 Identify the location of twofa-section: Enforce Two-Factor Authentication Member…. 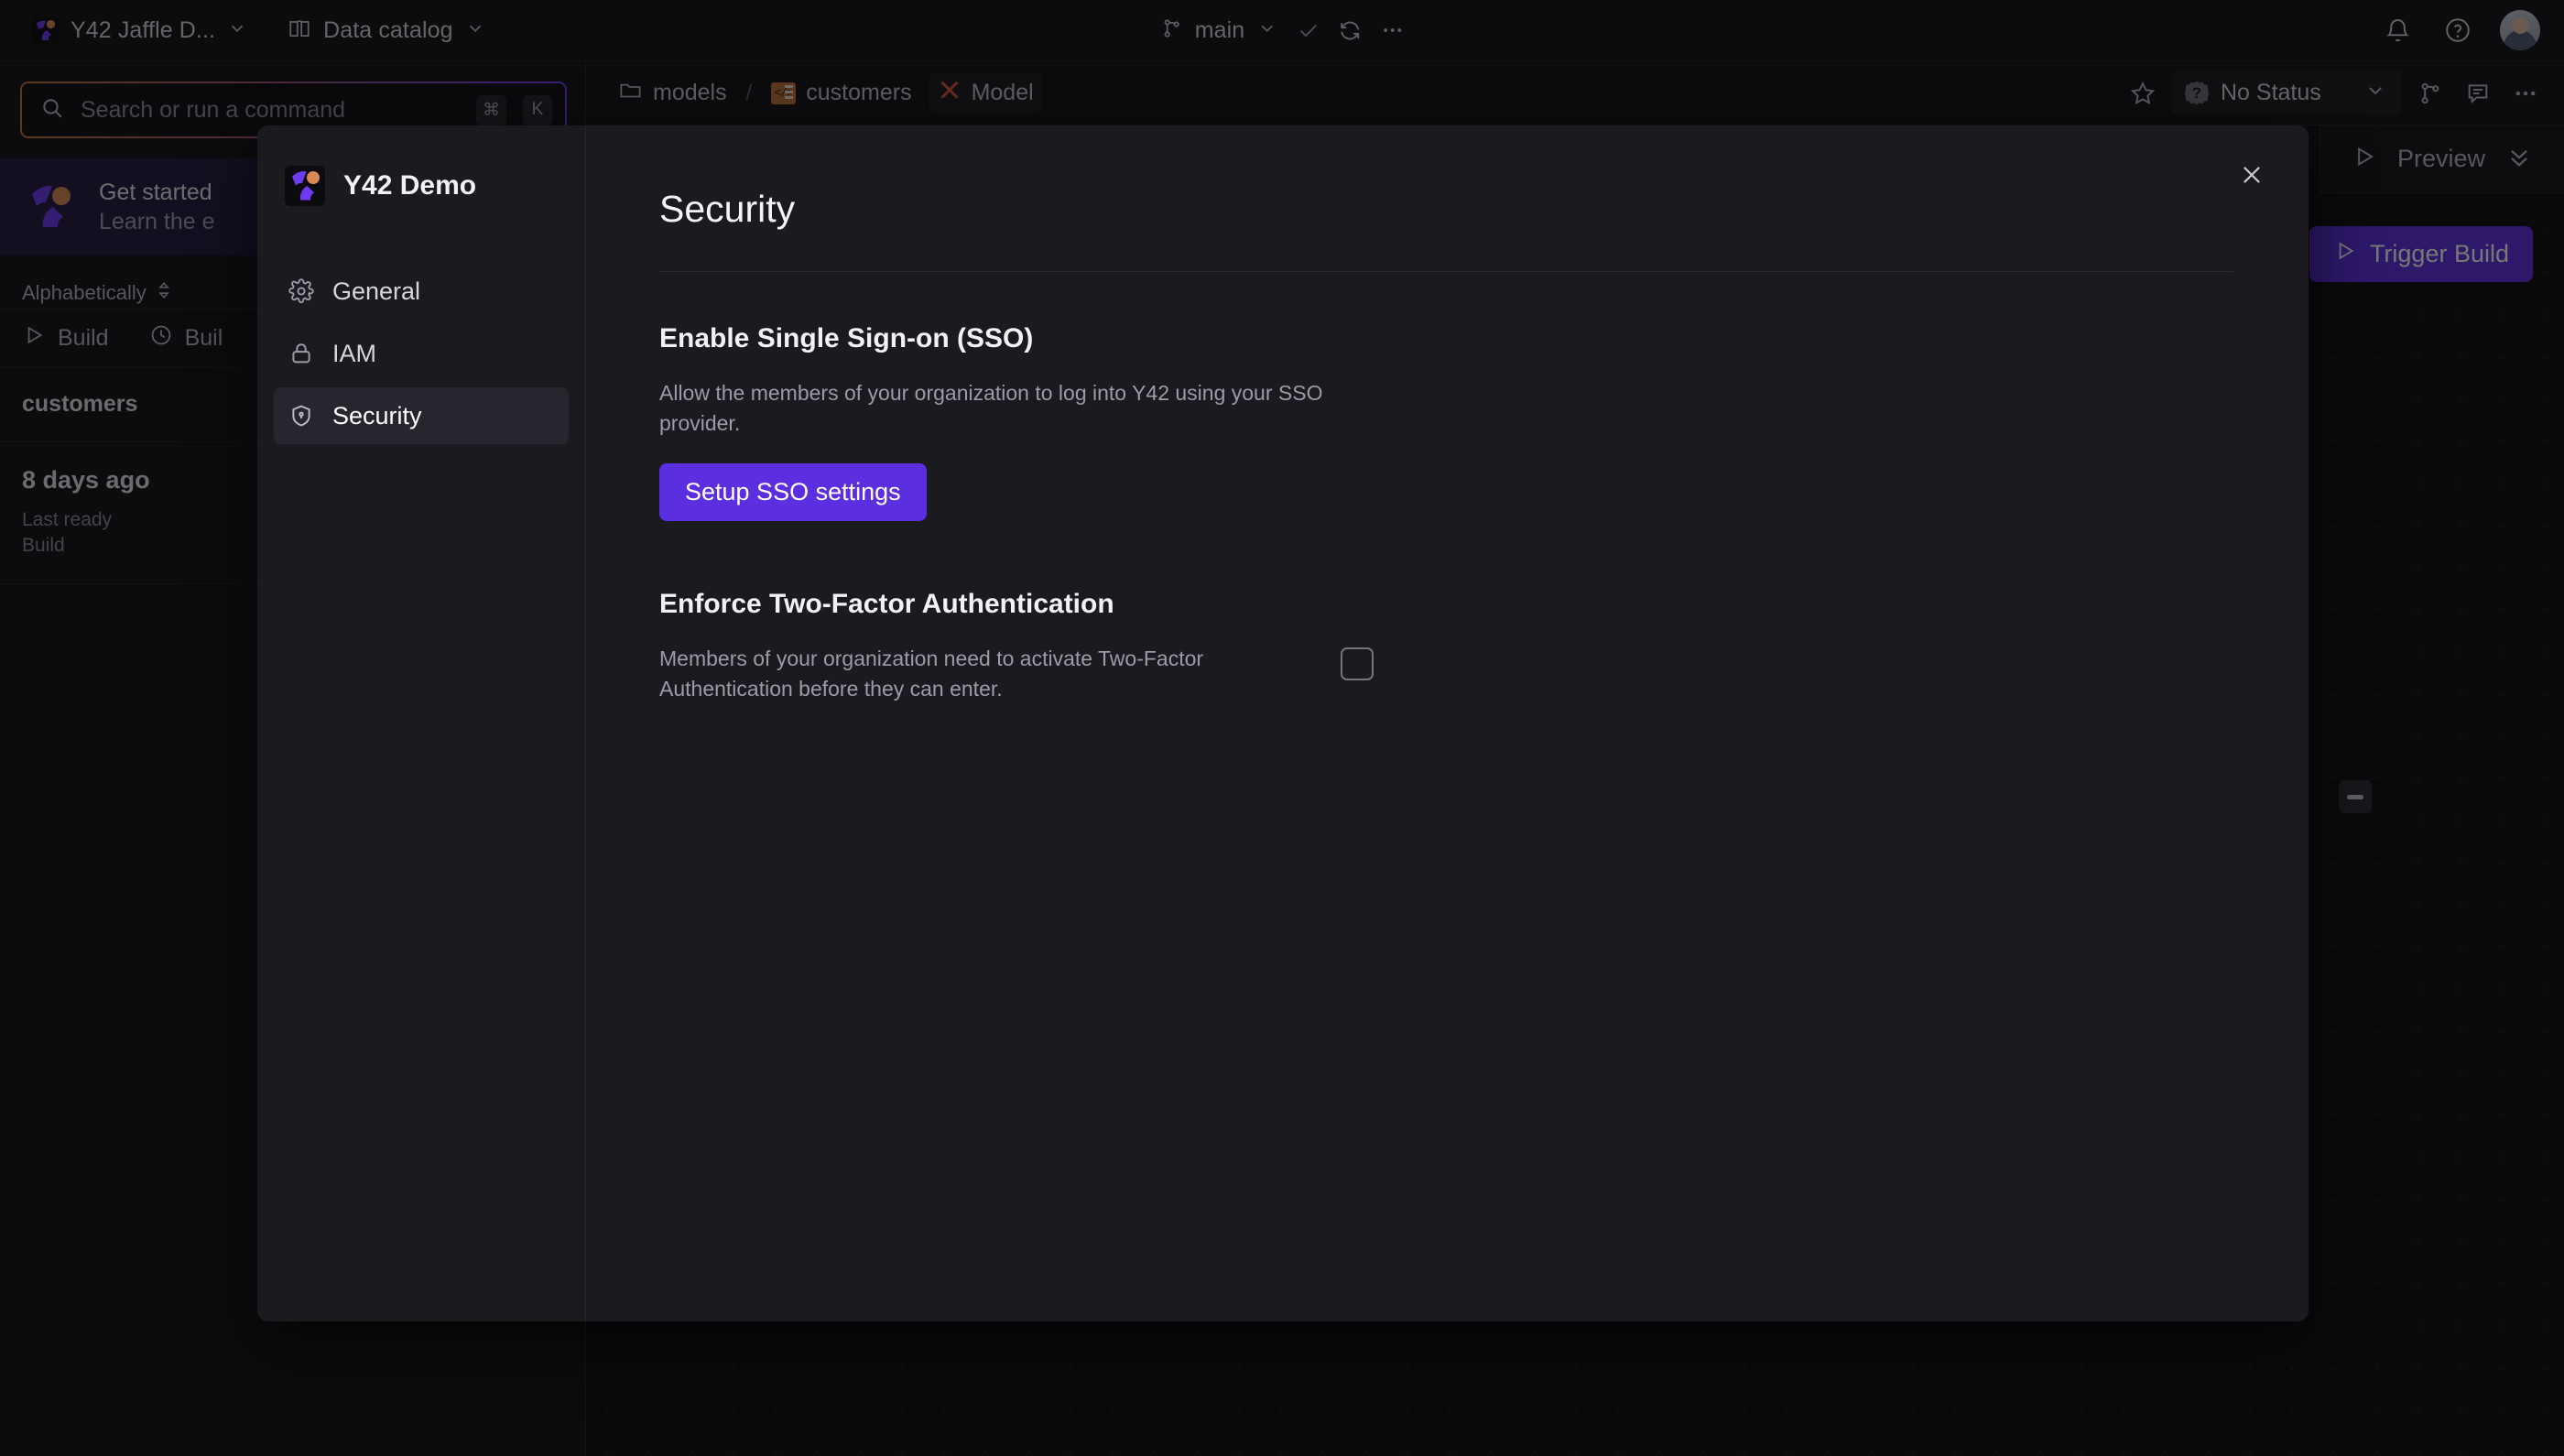
(1456, 612).